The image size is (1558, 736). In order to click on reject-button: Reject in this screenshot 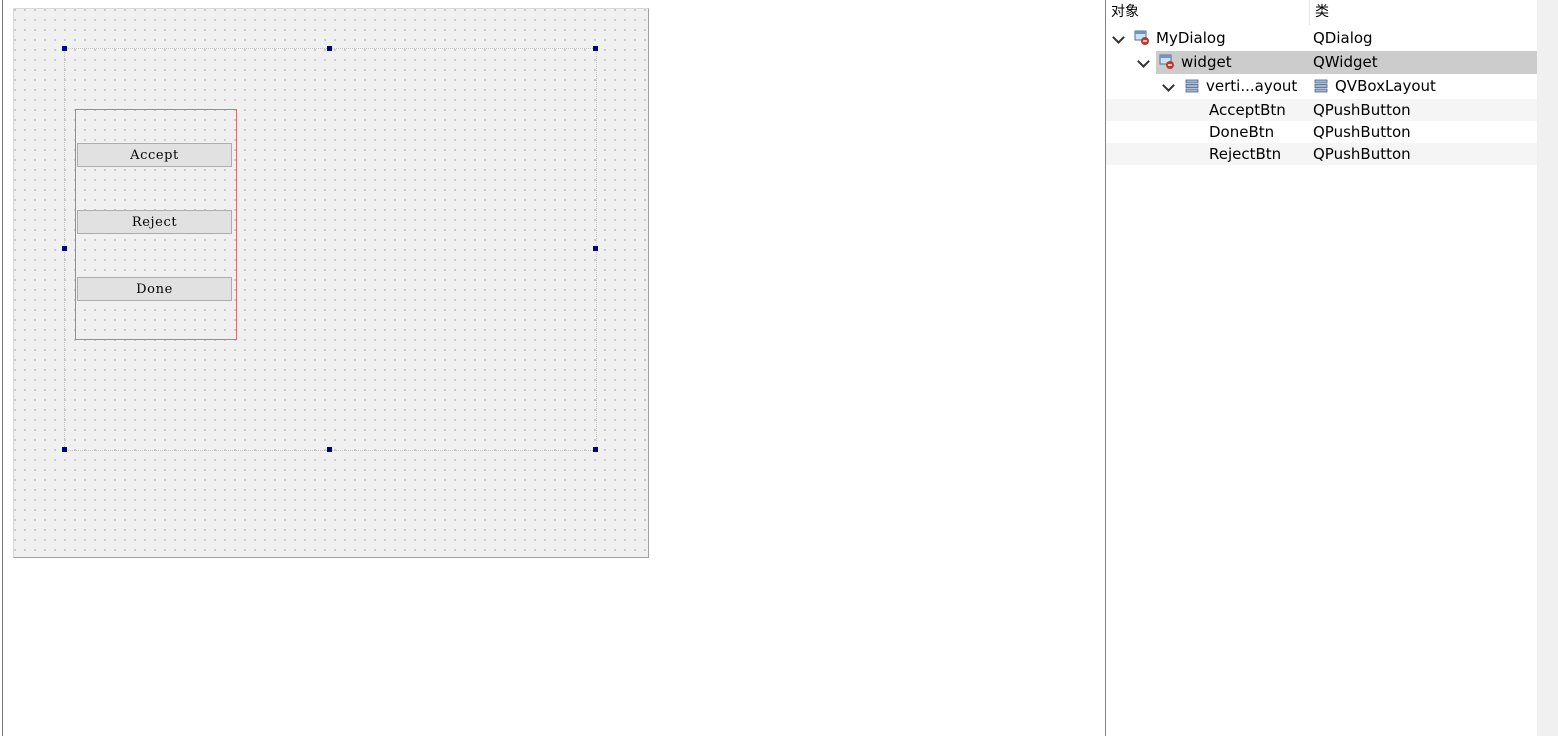, I will do `click(154, 222)`.